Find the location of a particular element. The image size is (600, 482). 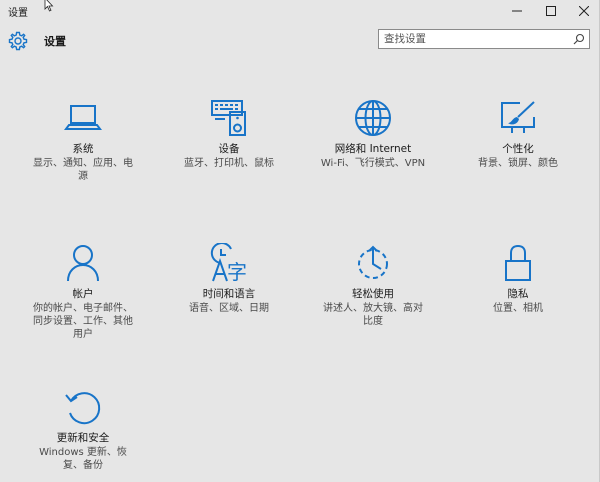

tile-description: 背景、锁屏、颜色 is located at coordinates (518, 163).